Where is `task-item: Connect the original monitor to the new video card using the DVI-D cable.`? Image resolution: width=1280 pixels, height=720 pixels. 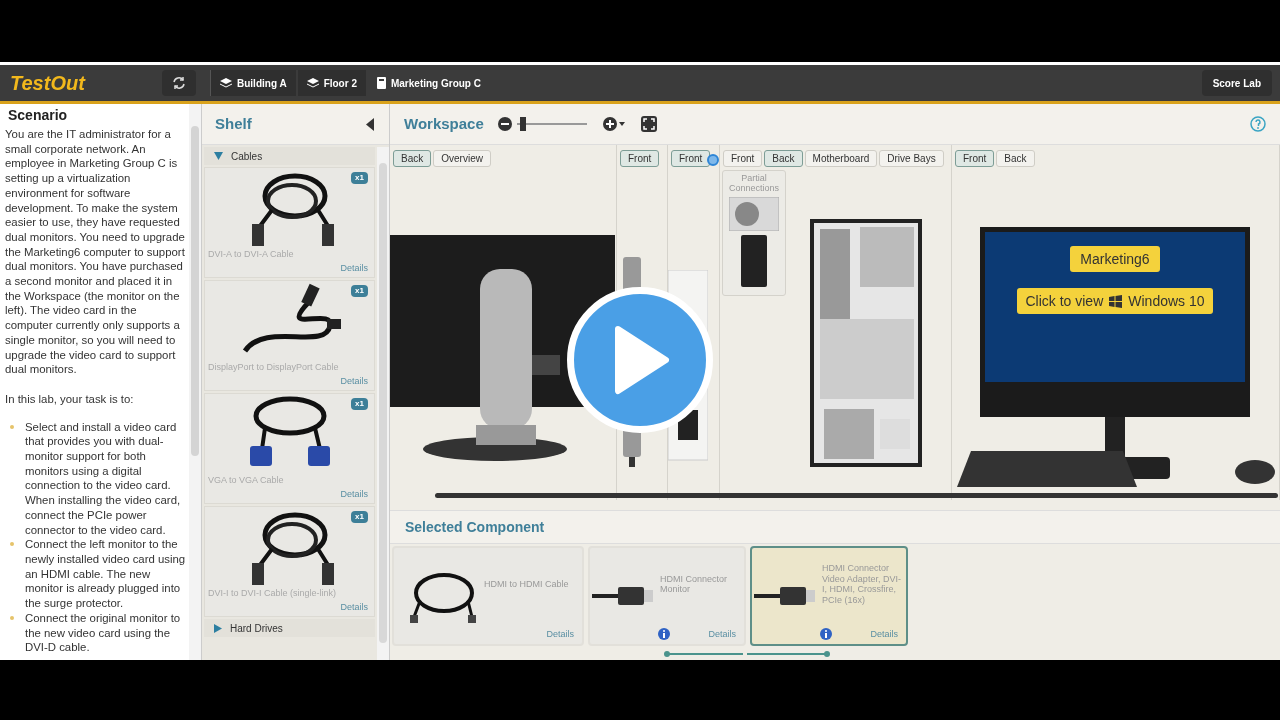
task-item: Connect the original monitor to the new video card using the DVI-D cable. is located at coordinates (103, 632).